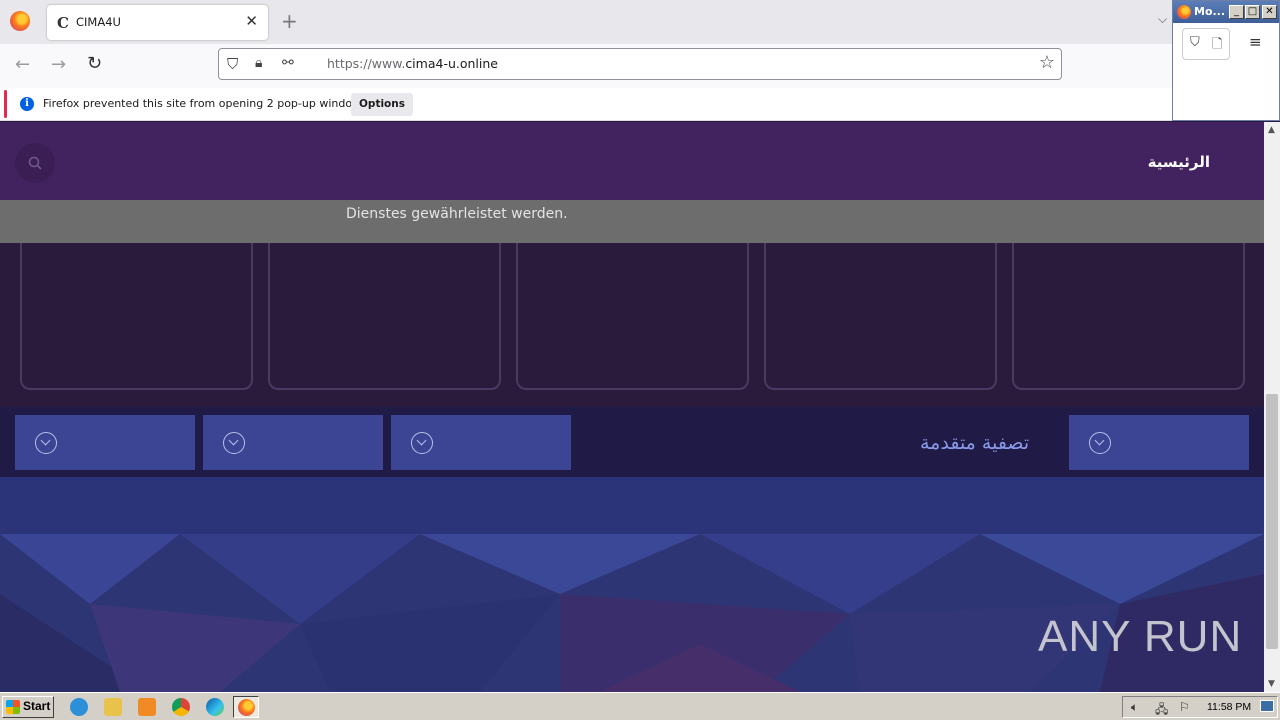 The width and height of the screenshot is (1280, 720). I want to click on scrollbar-thumb, so click(1272, 521).